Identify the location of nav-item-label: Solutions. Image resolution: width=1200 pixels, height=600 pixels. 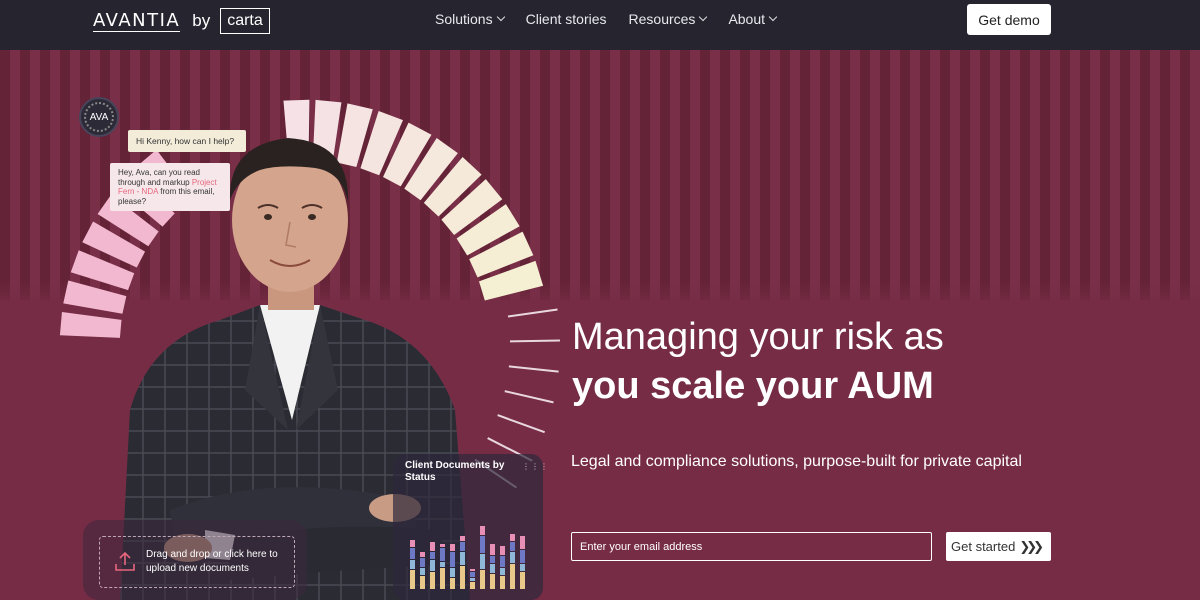
(464, 19).